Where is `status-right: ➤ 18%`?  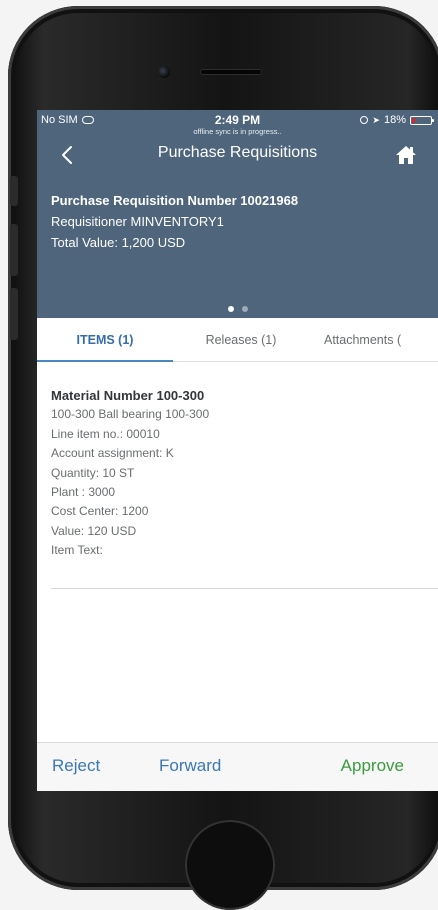 status-right: ➤ 18% is located at coordinates (397, 120).